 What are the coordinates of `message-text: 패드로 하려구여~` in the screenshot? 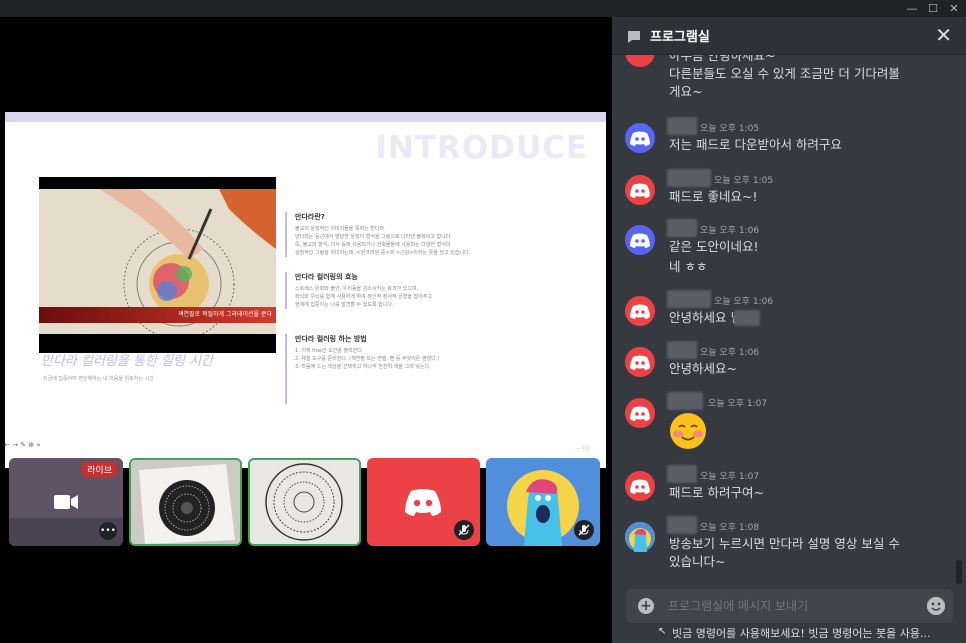 It's located at (716, 492).